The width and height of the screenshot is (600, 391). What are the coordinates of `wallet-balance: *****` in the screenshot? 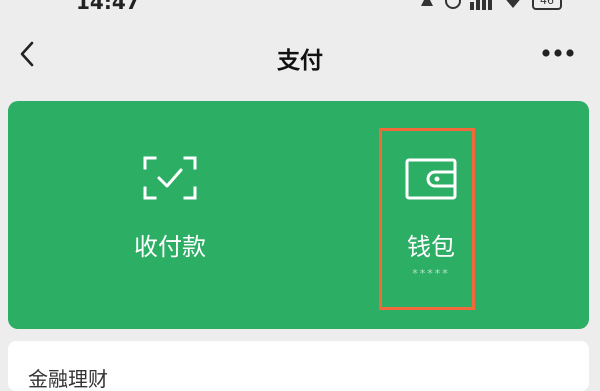 It's located at (431, 273).